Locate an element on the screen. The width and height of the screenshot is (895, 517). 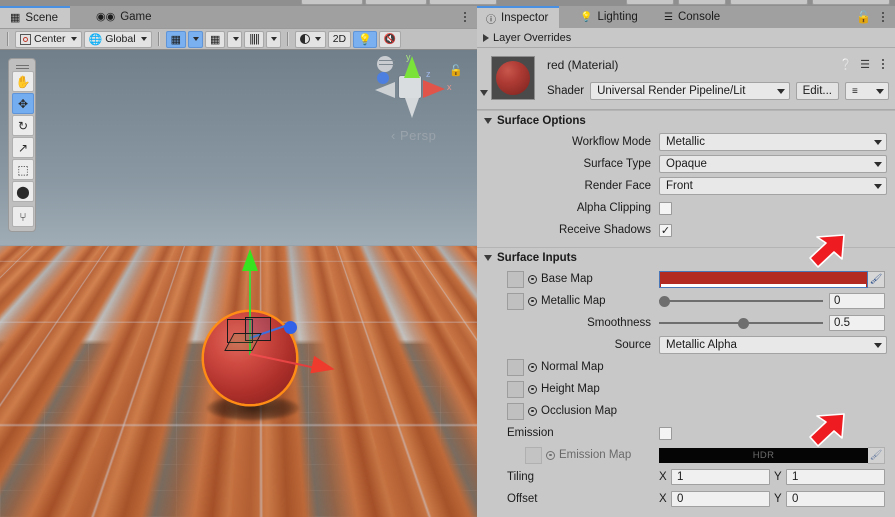
shading-mode-button is located at coordinates (310, 39).